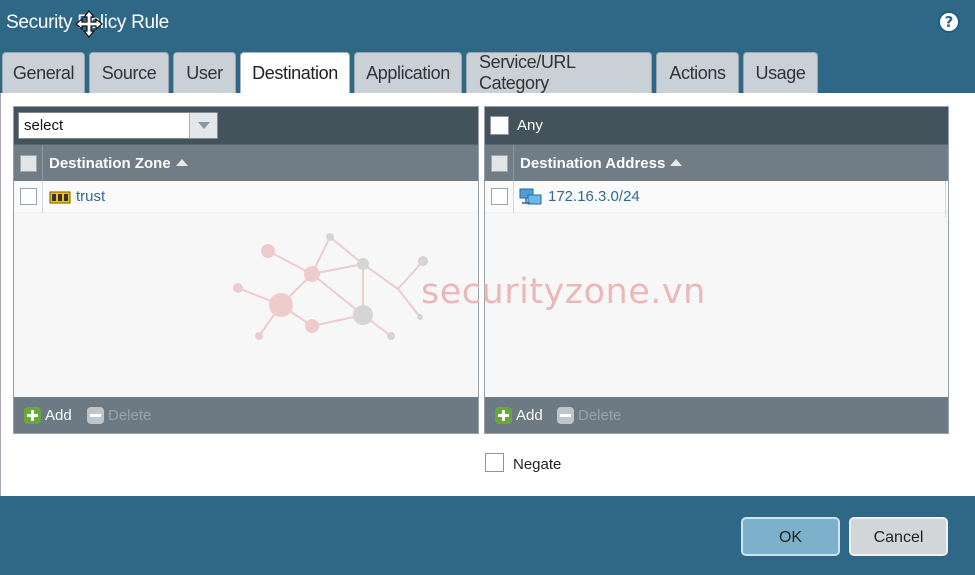  I want to click on watermark-text: securityzone.vn, so click(563, 292).